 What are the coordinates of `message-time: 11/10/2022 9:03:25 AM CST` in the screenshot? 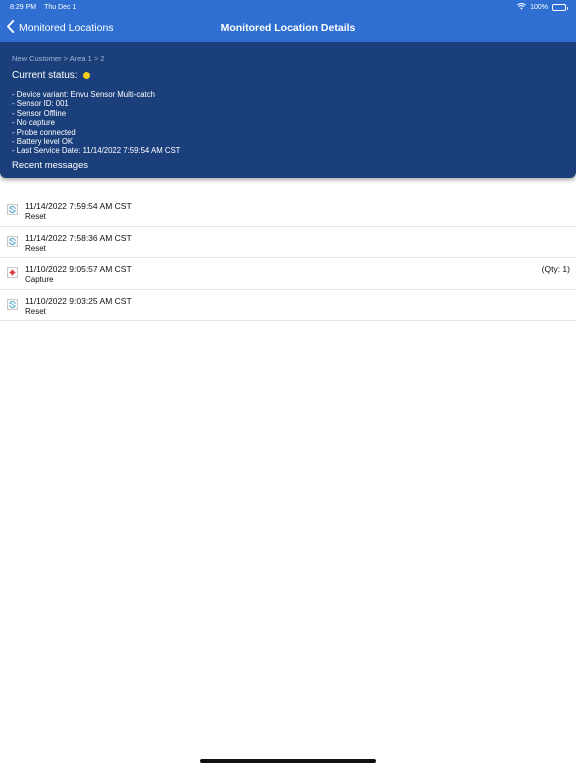 It's located at (78, 300).